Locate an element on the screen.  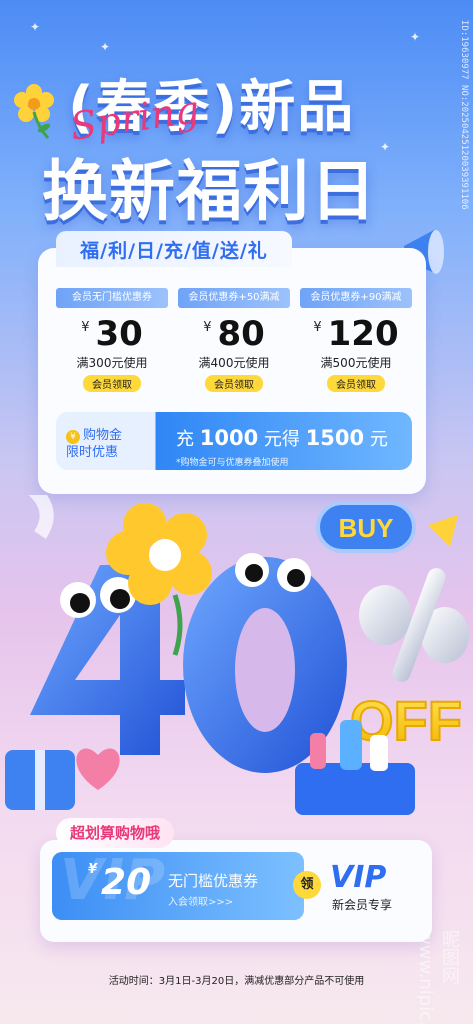
side-watermark: ID:19630977 NO:20250425120039391106 is located at coordinates (464, 115).